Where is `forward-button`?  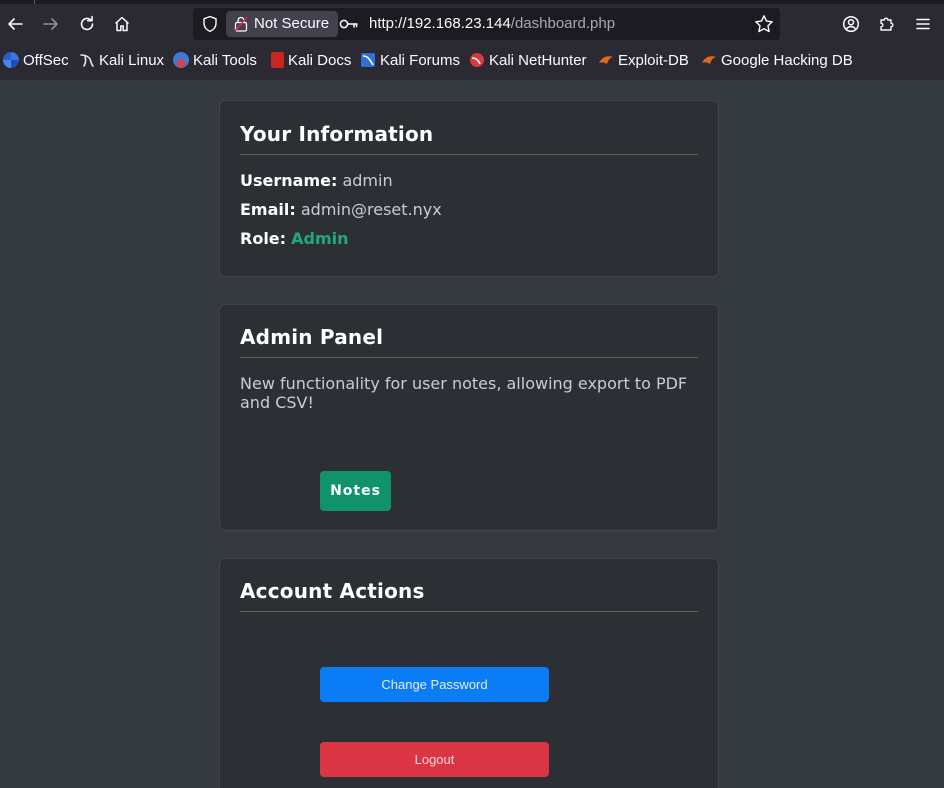 forward-button is located at coordinates (51, 24).